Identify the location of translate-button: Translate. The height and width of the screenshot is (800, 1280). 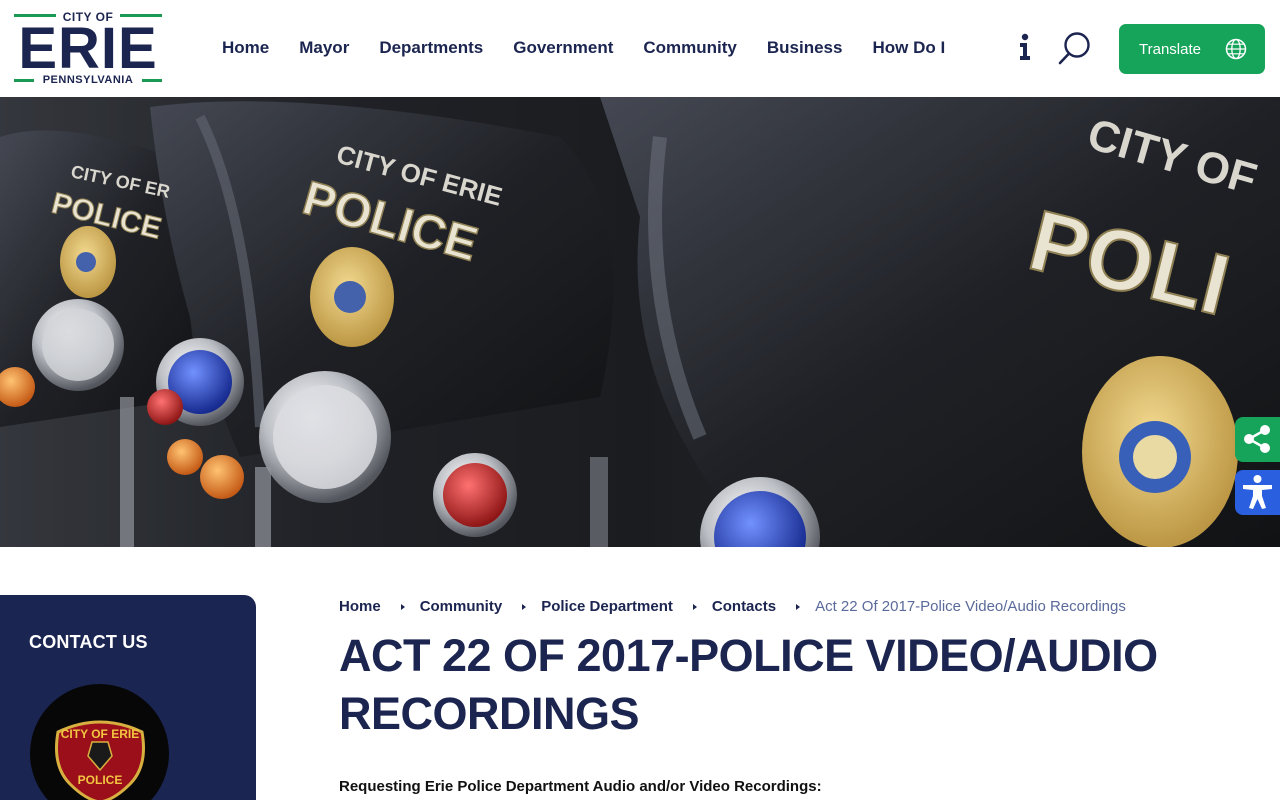
(1192, 49).